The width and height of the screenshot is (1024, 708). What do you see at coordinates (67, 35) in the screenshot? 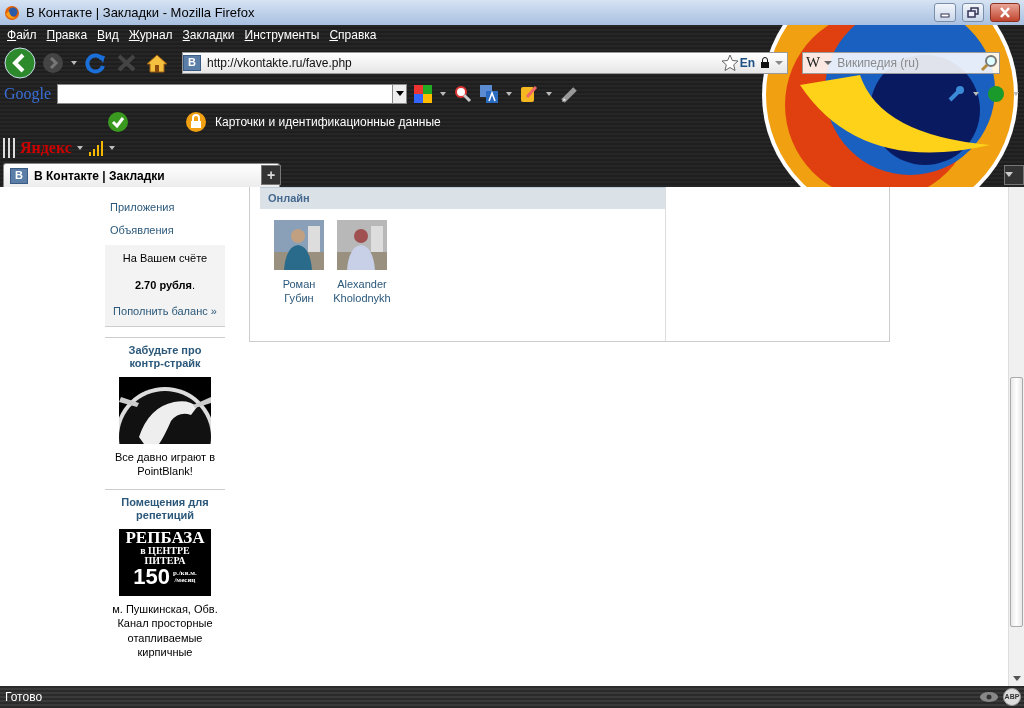
I see `menu-item: Правка` at bounding box center [67, 35].